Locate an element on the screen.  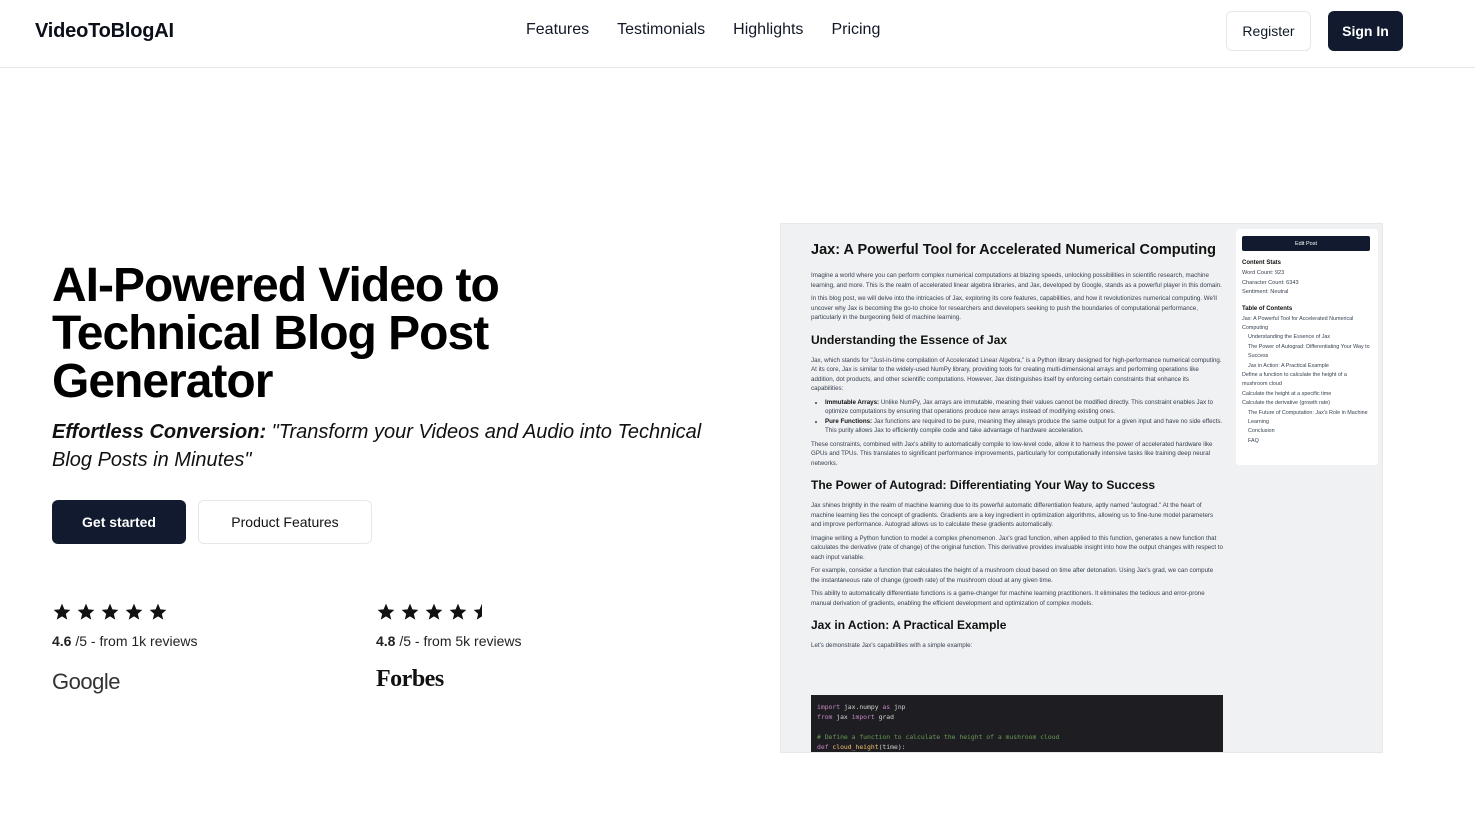
rating-score: 4.6 is located at coordinates (62, 641).